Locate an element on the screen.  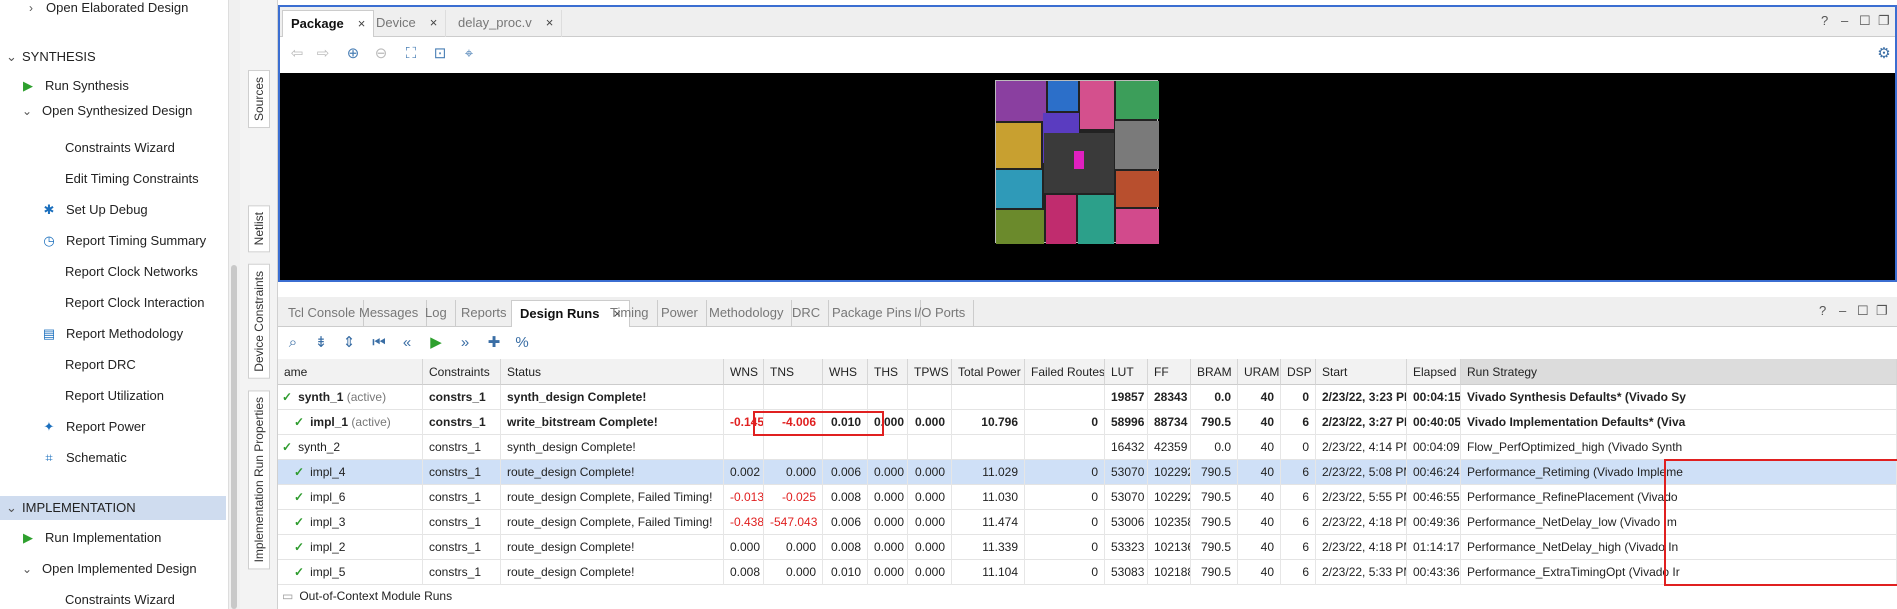
flow-item-report-timing-summary: ◷ Report Timing Summary is located at coordinates (123, 241).